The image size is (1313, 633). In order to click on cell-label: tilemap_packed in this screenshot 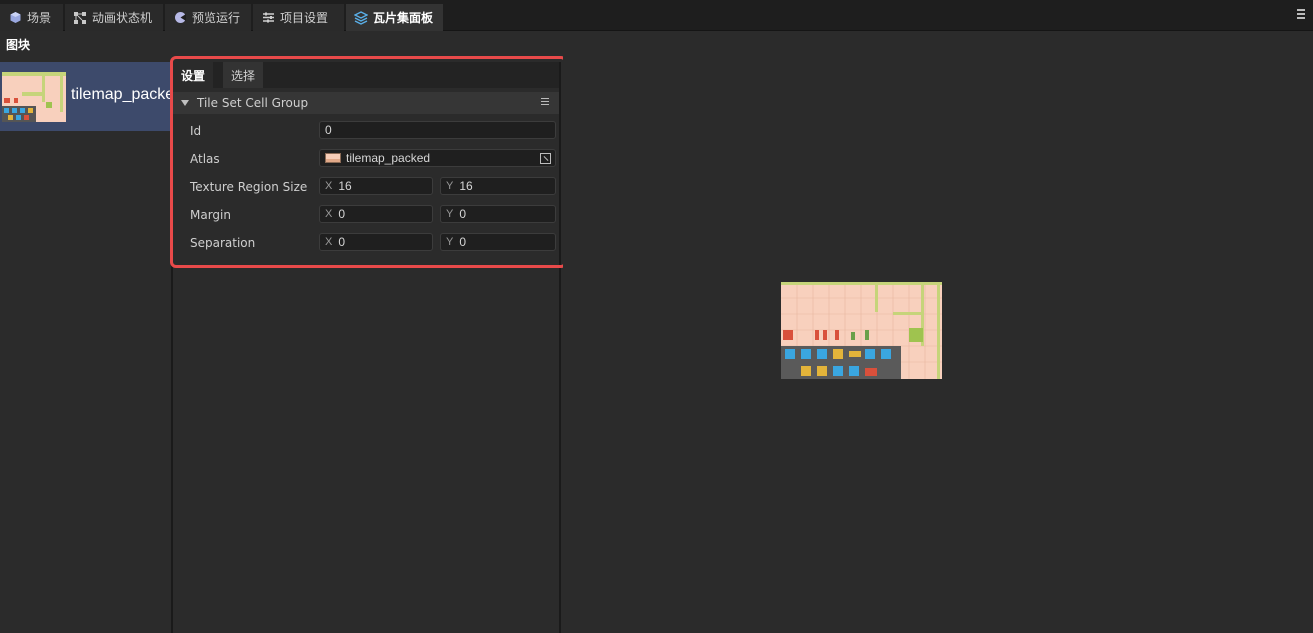, I will do `click(121, 94)`.